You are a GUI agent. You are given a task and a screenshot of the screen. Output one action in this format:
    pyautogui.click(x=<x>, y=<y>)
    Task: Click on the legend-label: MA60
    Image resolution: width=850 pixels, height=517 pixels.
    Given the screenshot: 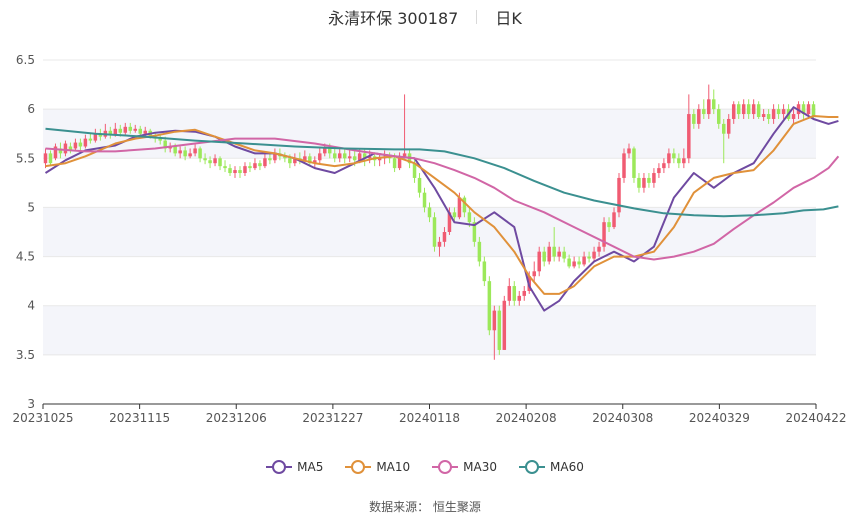 What is the action you would take?
    pyautogui.click(x=567, y=467)
    